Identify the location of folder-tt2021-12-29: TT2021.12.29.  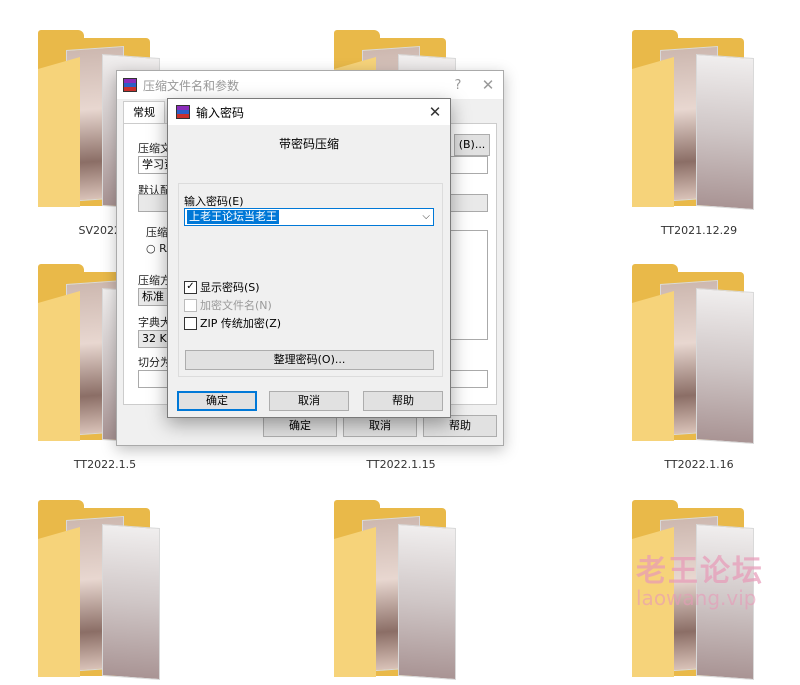
(699, 133).